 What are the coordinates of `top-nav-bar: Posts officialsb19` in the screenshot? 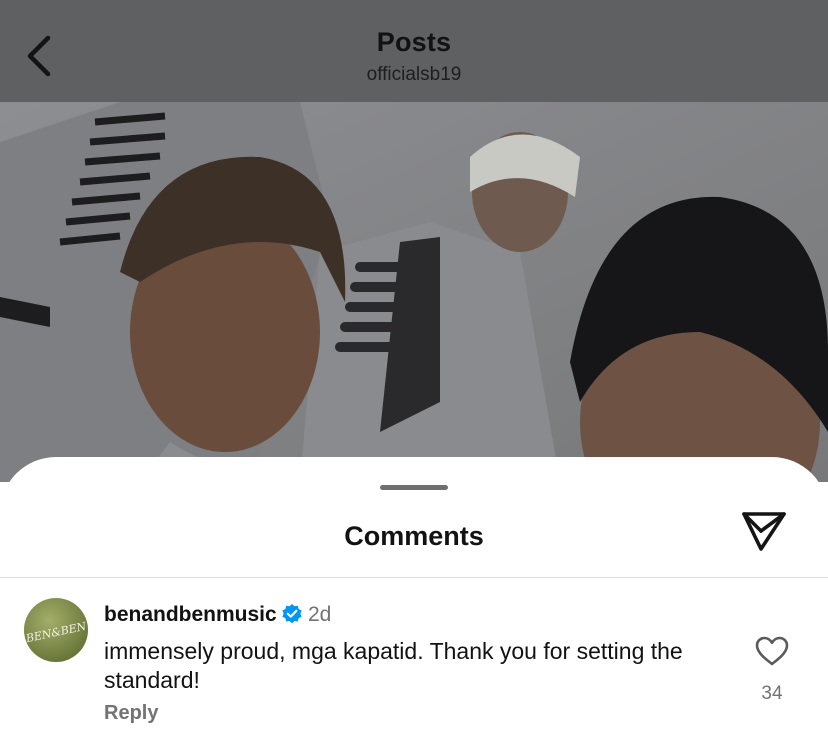 It's located at (414, 51).